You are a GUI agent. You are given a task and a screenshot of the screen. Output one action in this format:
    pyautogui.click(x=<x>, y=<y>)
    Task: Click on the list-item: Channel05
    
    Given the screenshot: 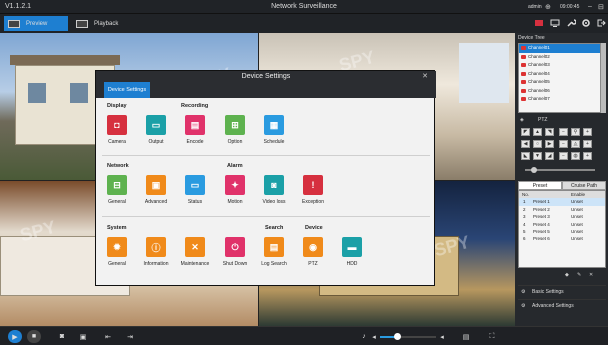 What is the action you would take?
    pyautogui.click(x=559, y=82)
    